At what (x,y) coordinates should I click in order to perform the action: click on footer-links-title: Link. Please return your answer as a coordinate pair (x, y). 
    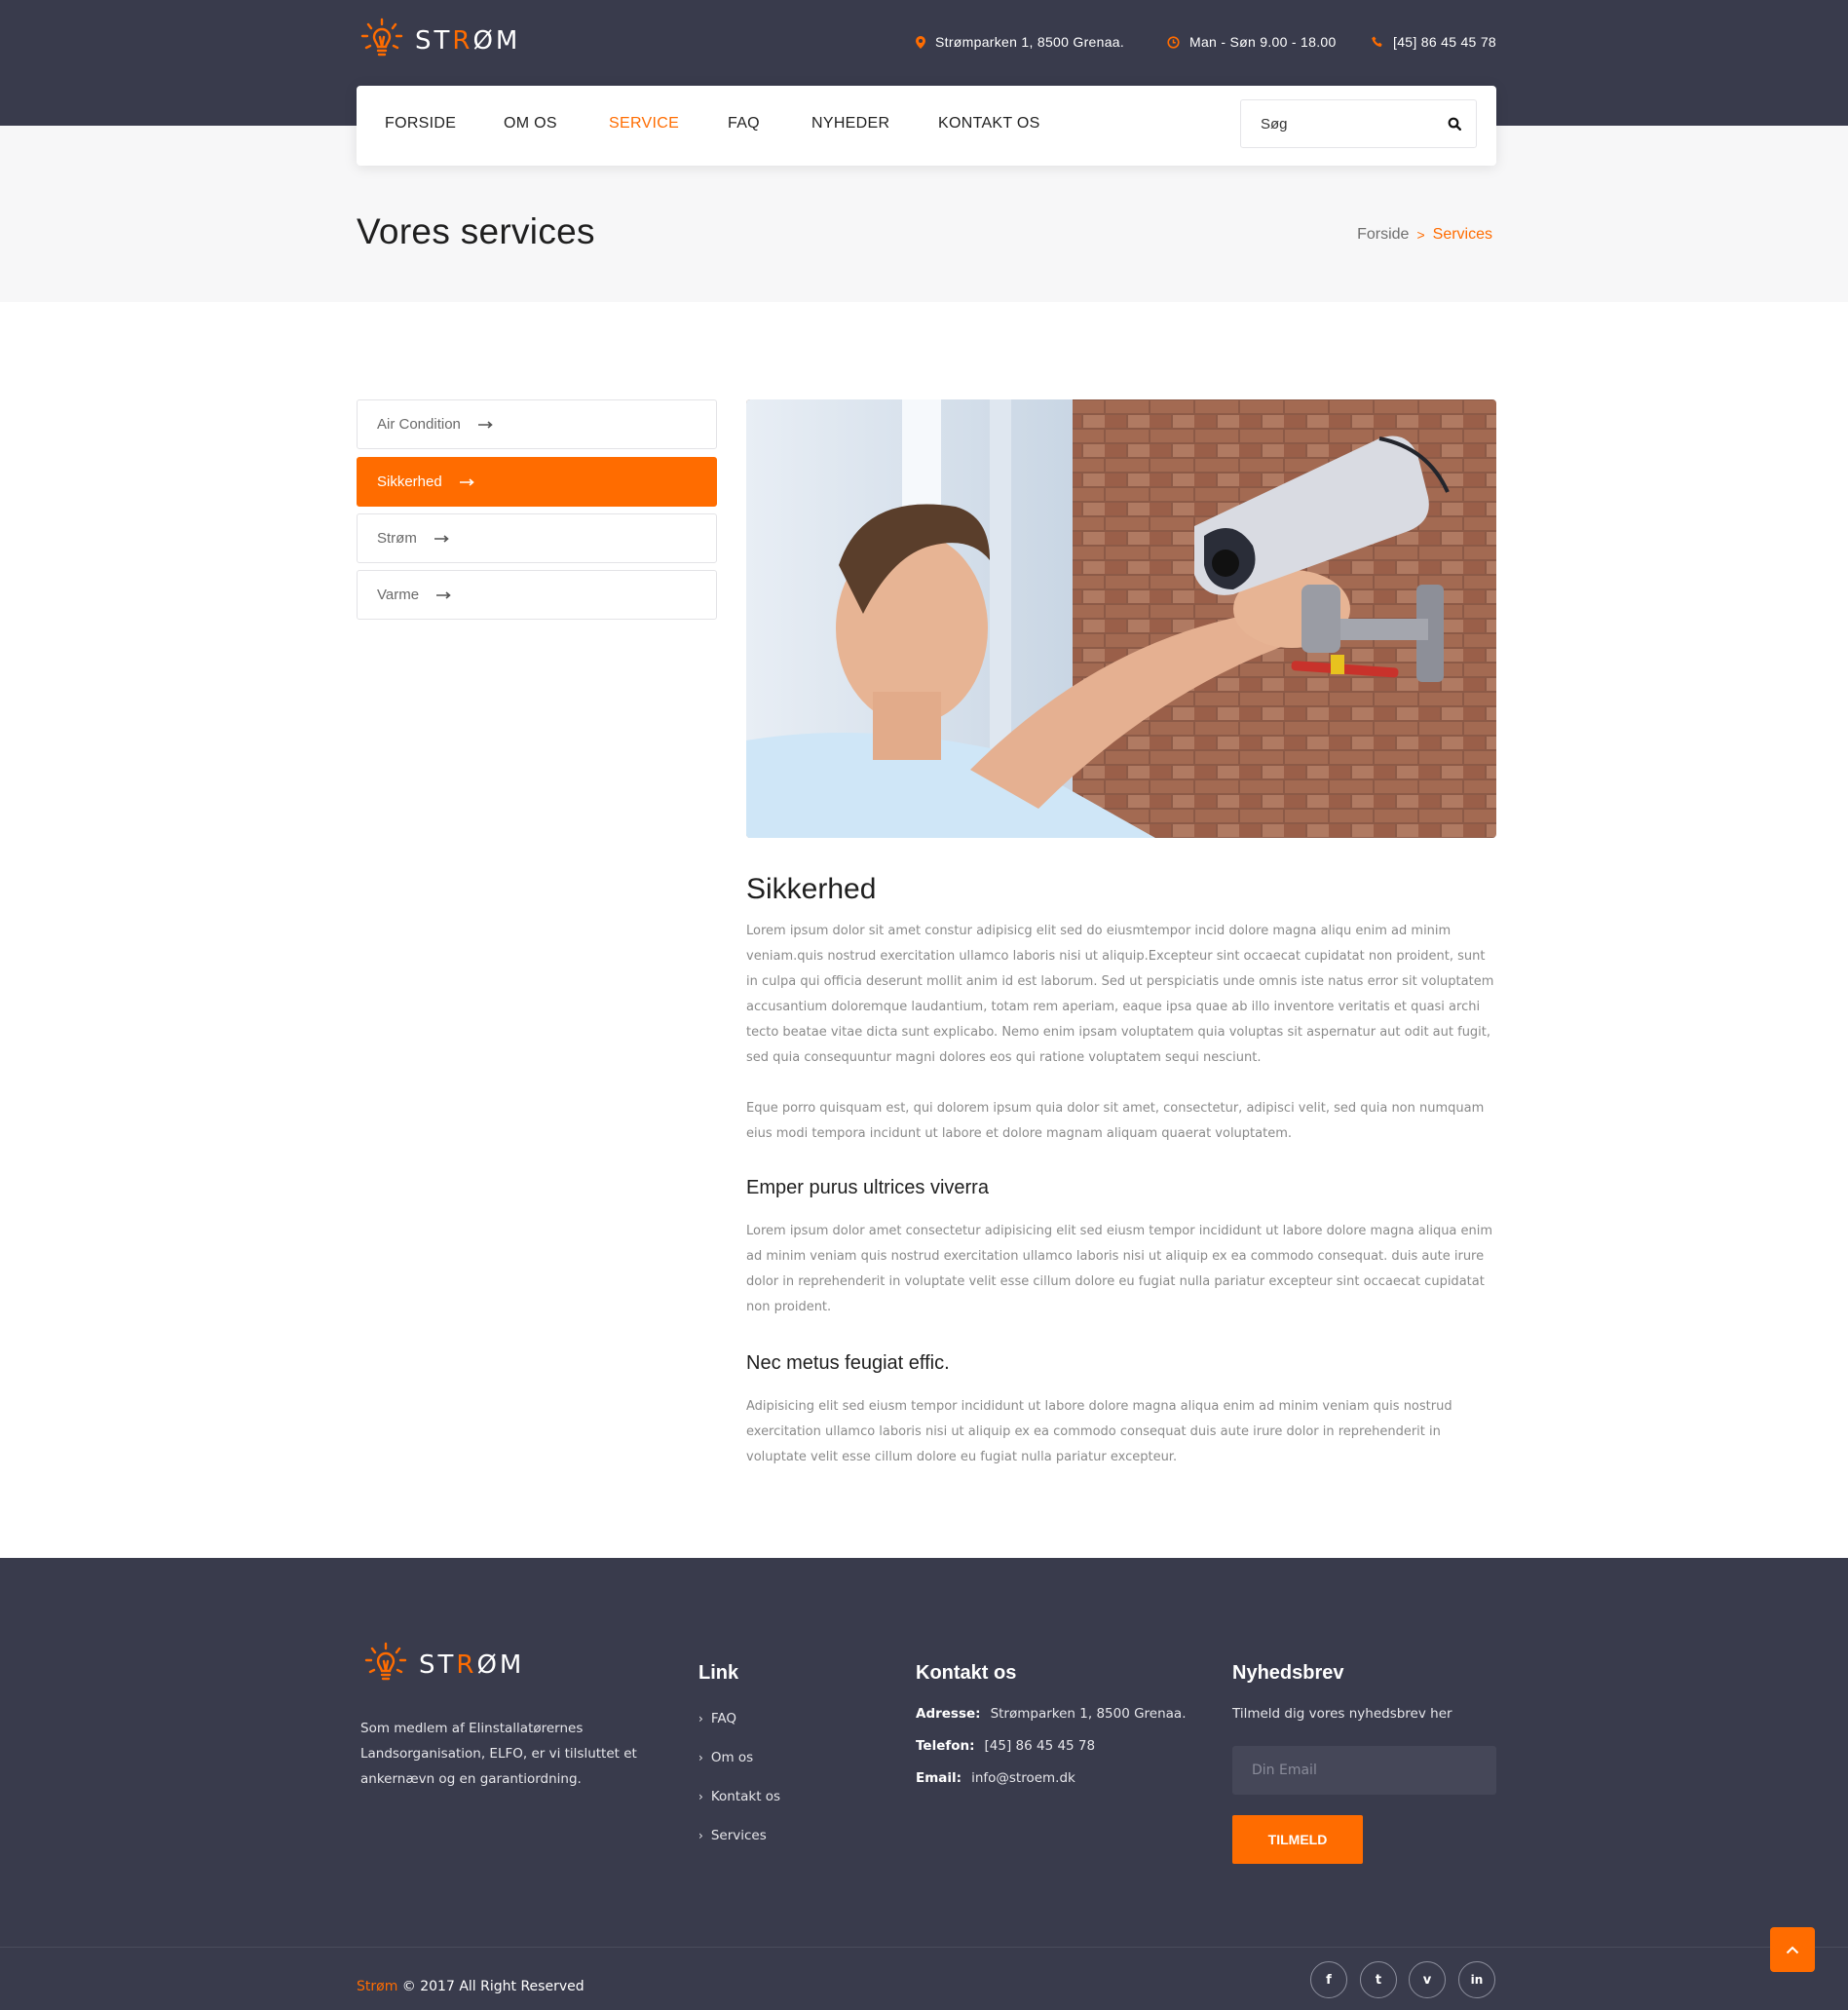
    Looking at the image, I should click on (718, 1673).